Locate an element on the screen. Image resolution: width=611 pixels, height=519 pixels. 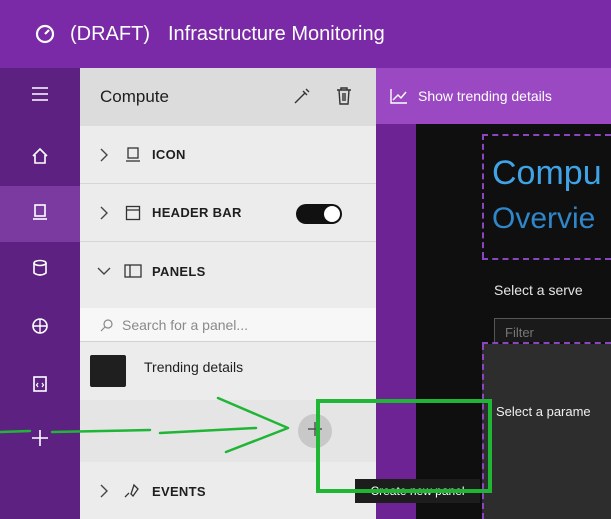
header-bar-toggle is located at coordinates (319, 214).